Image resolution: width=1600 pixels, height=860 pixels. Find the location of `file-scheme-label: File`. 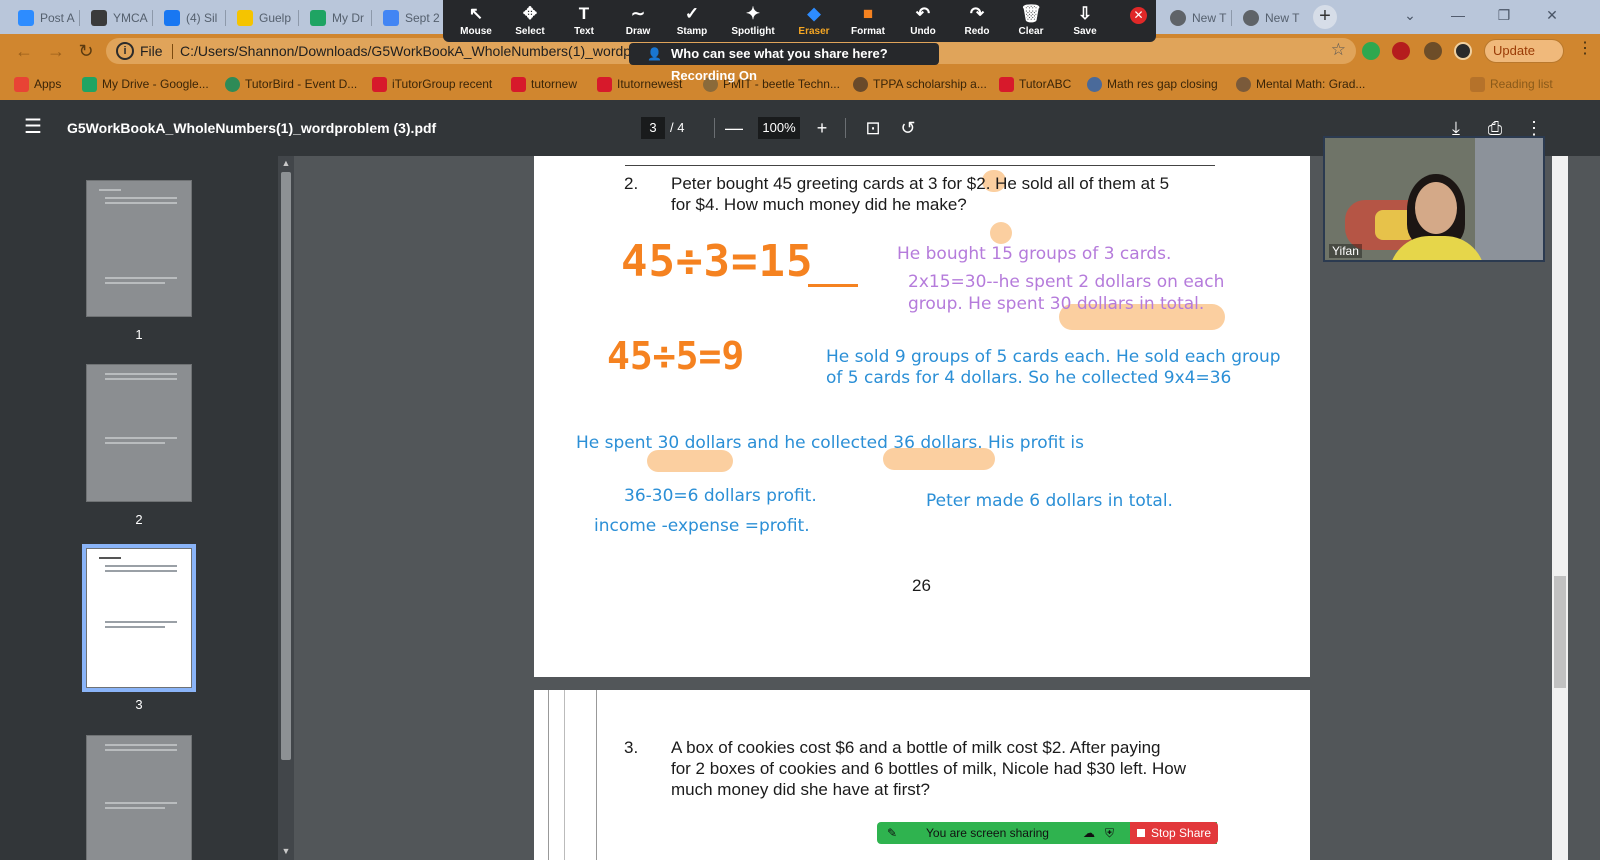

file-scheme-label: File is located at coordinates (151, 51).